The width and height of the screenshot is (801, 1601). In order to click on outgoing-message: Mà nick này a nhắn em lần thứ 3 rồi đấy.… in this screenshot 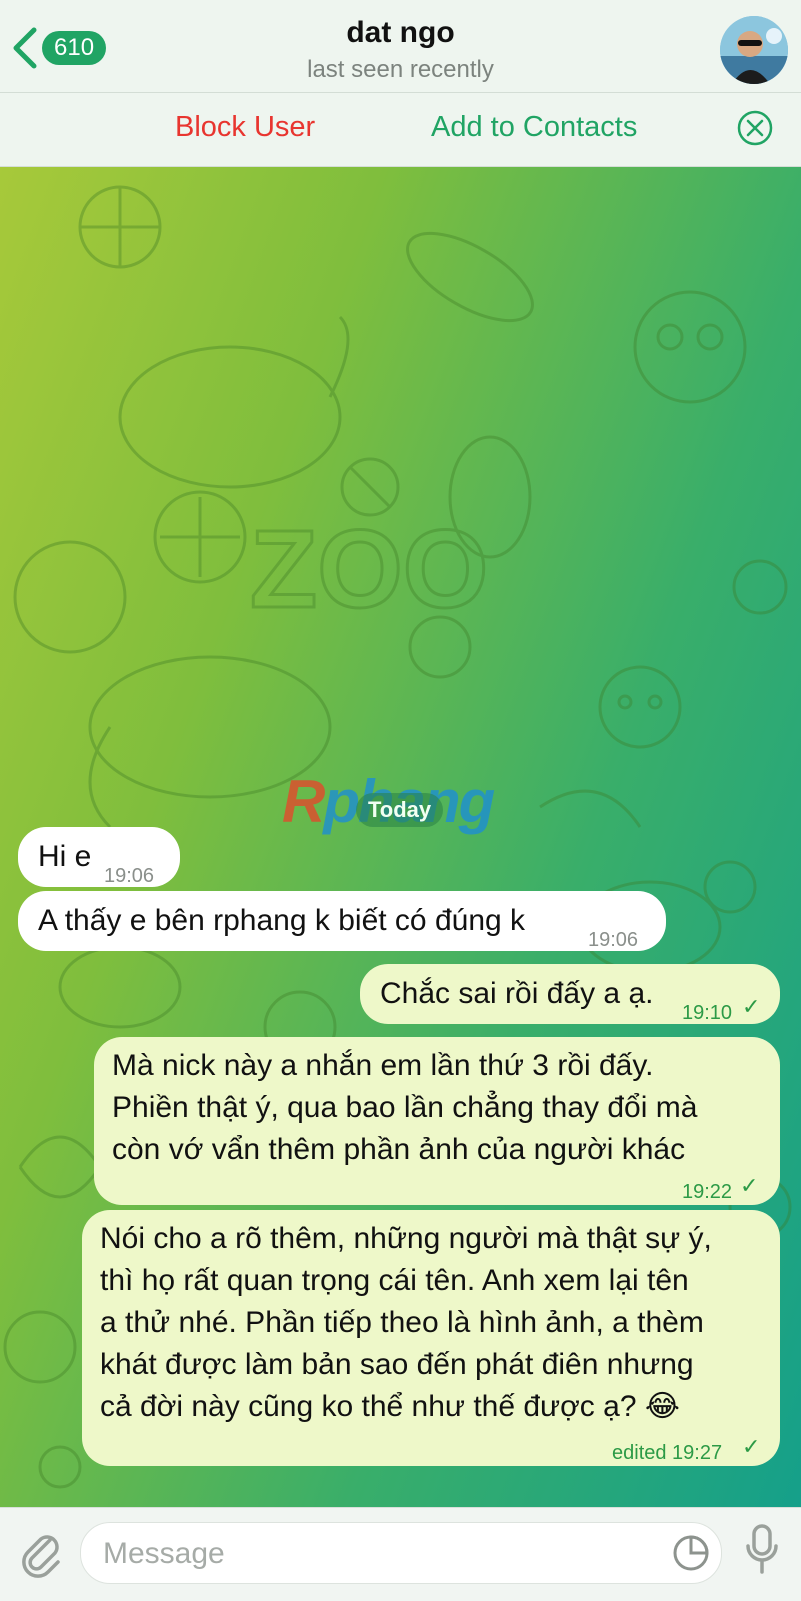, I will do `click(437, 1121)`.